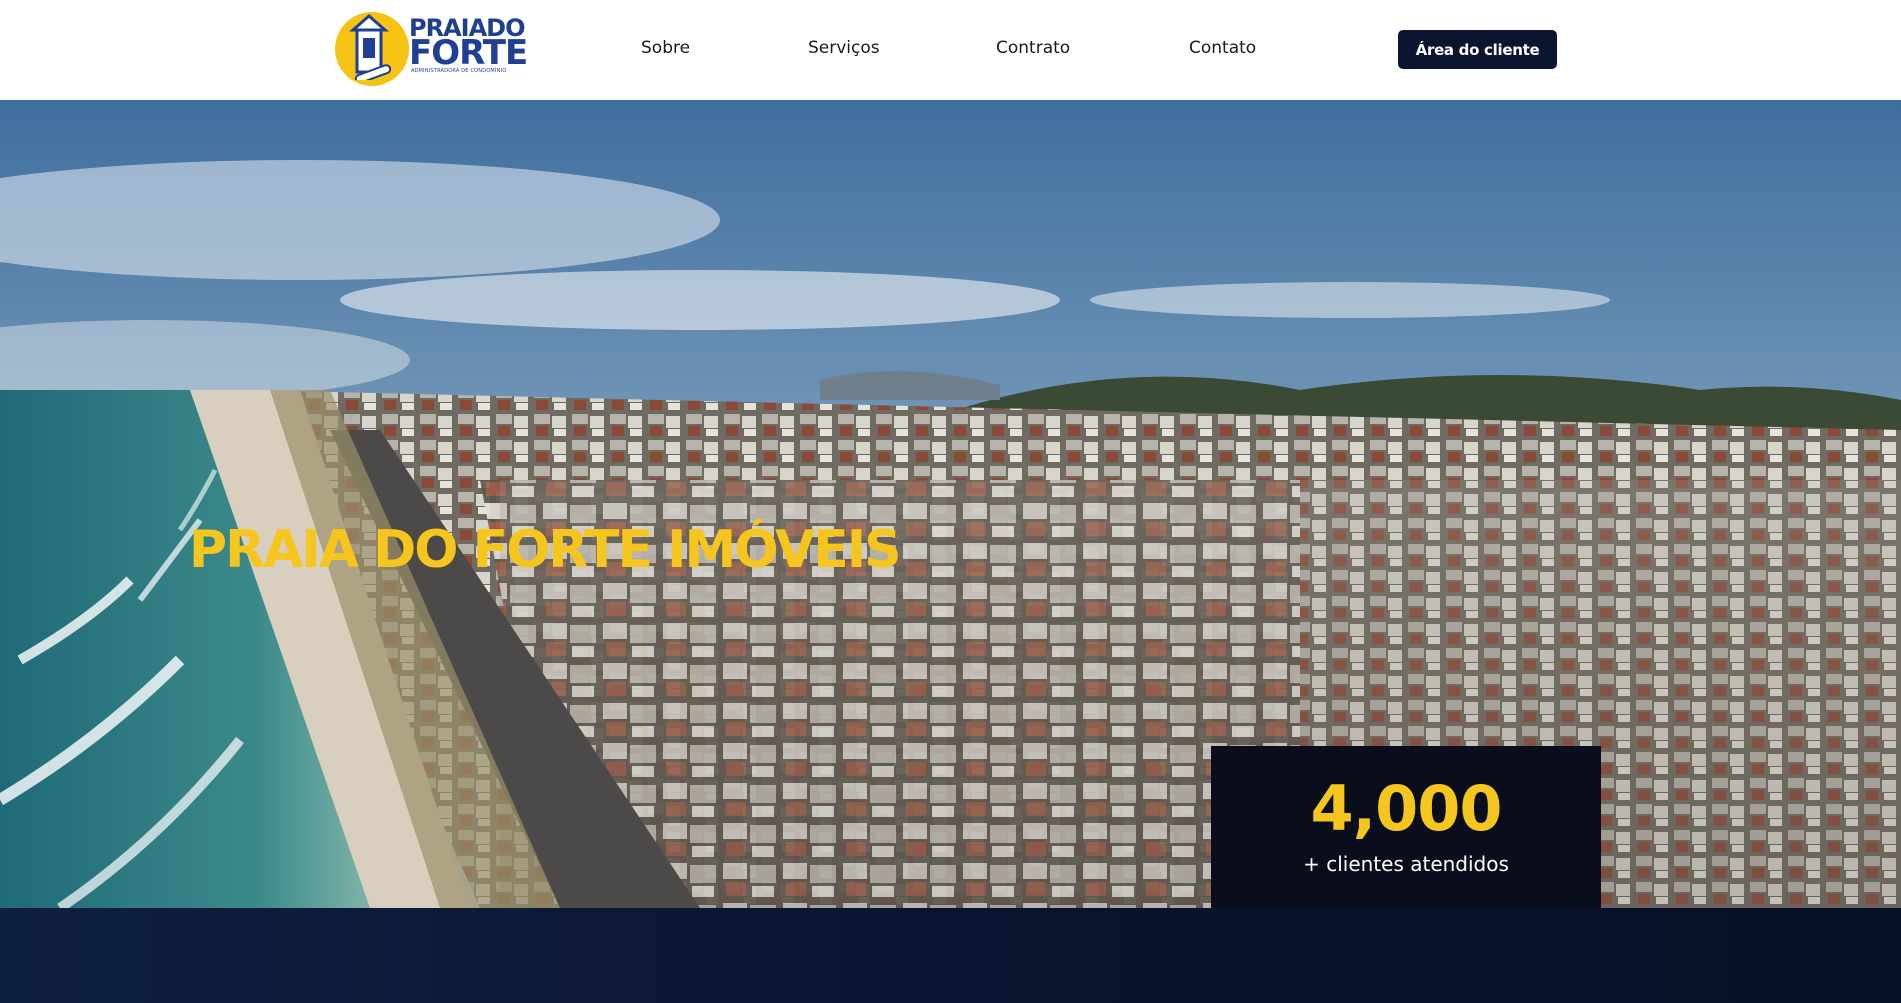  I want to click on stat-box-clients: 4,000 + clientes atendidos, so click(1406, 827).